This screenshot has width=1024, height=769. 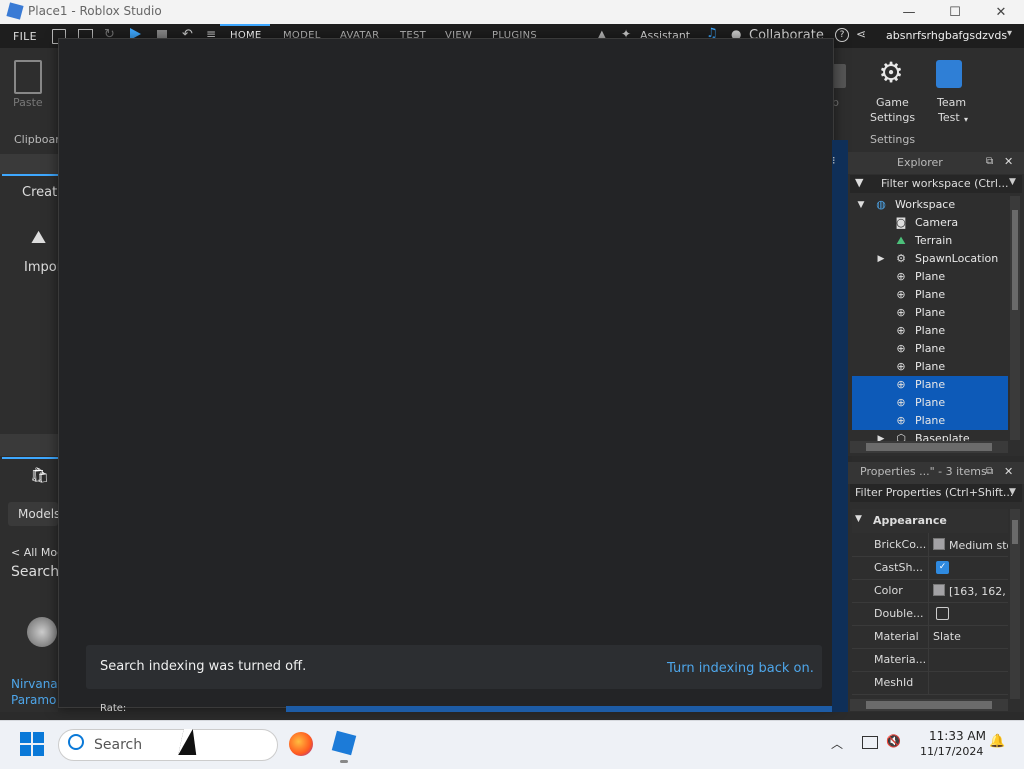 I want to click on start-icon-tile, so click(x=25, y=737).